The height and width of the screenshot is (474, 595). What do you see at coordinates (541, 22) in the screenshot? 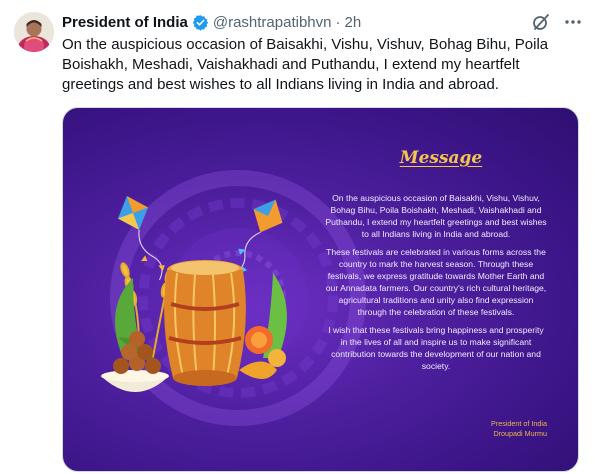
I see `grok-icon` at bounding box center [541, 22].